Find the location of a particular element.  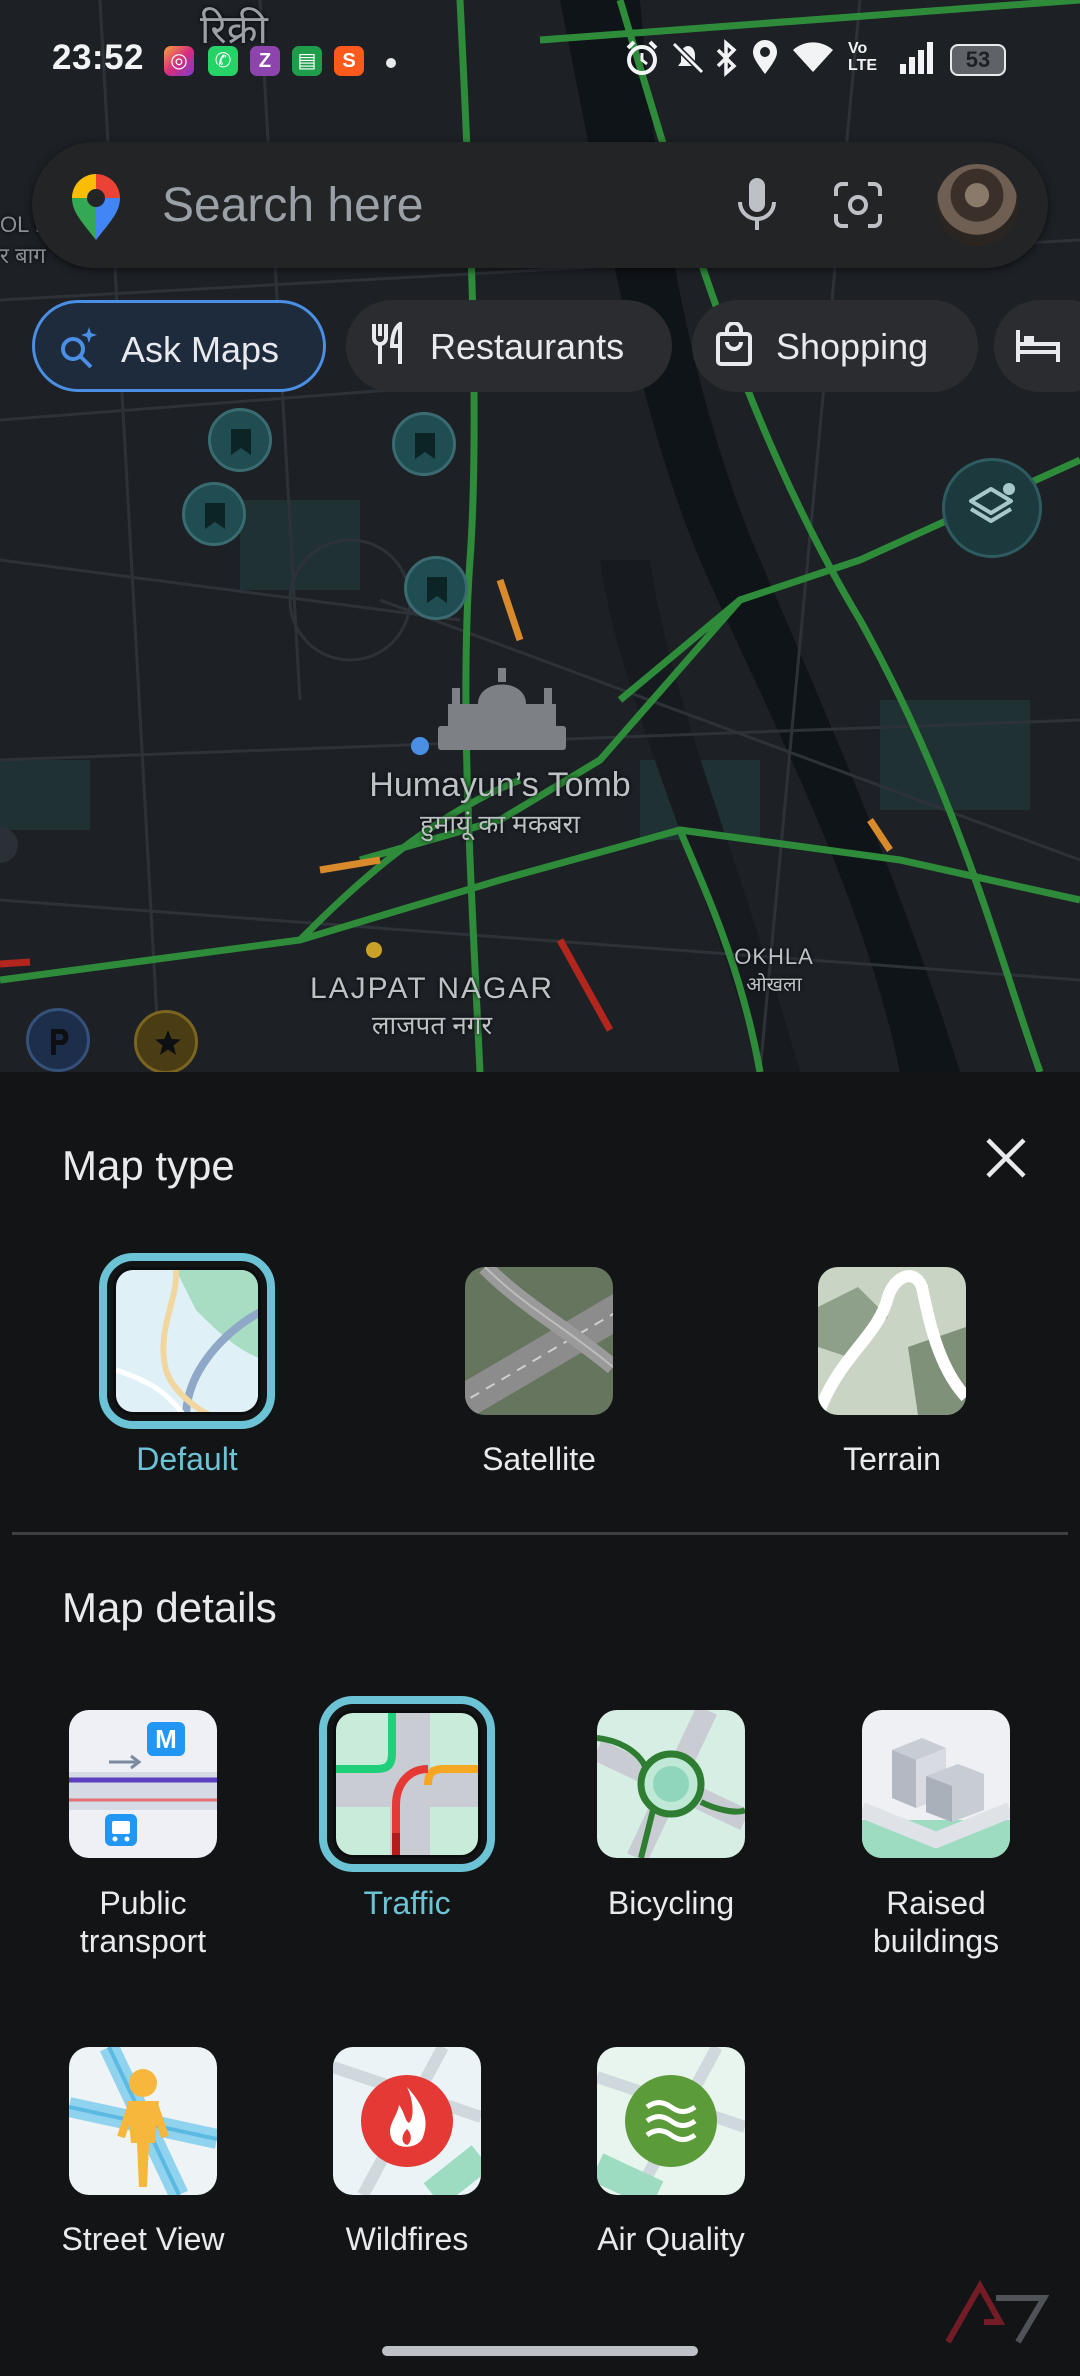

public-transport-thumbnail: M is located at coordinates (143, 1784).